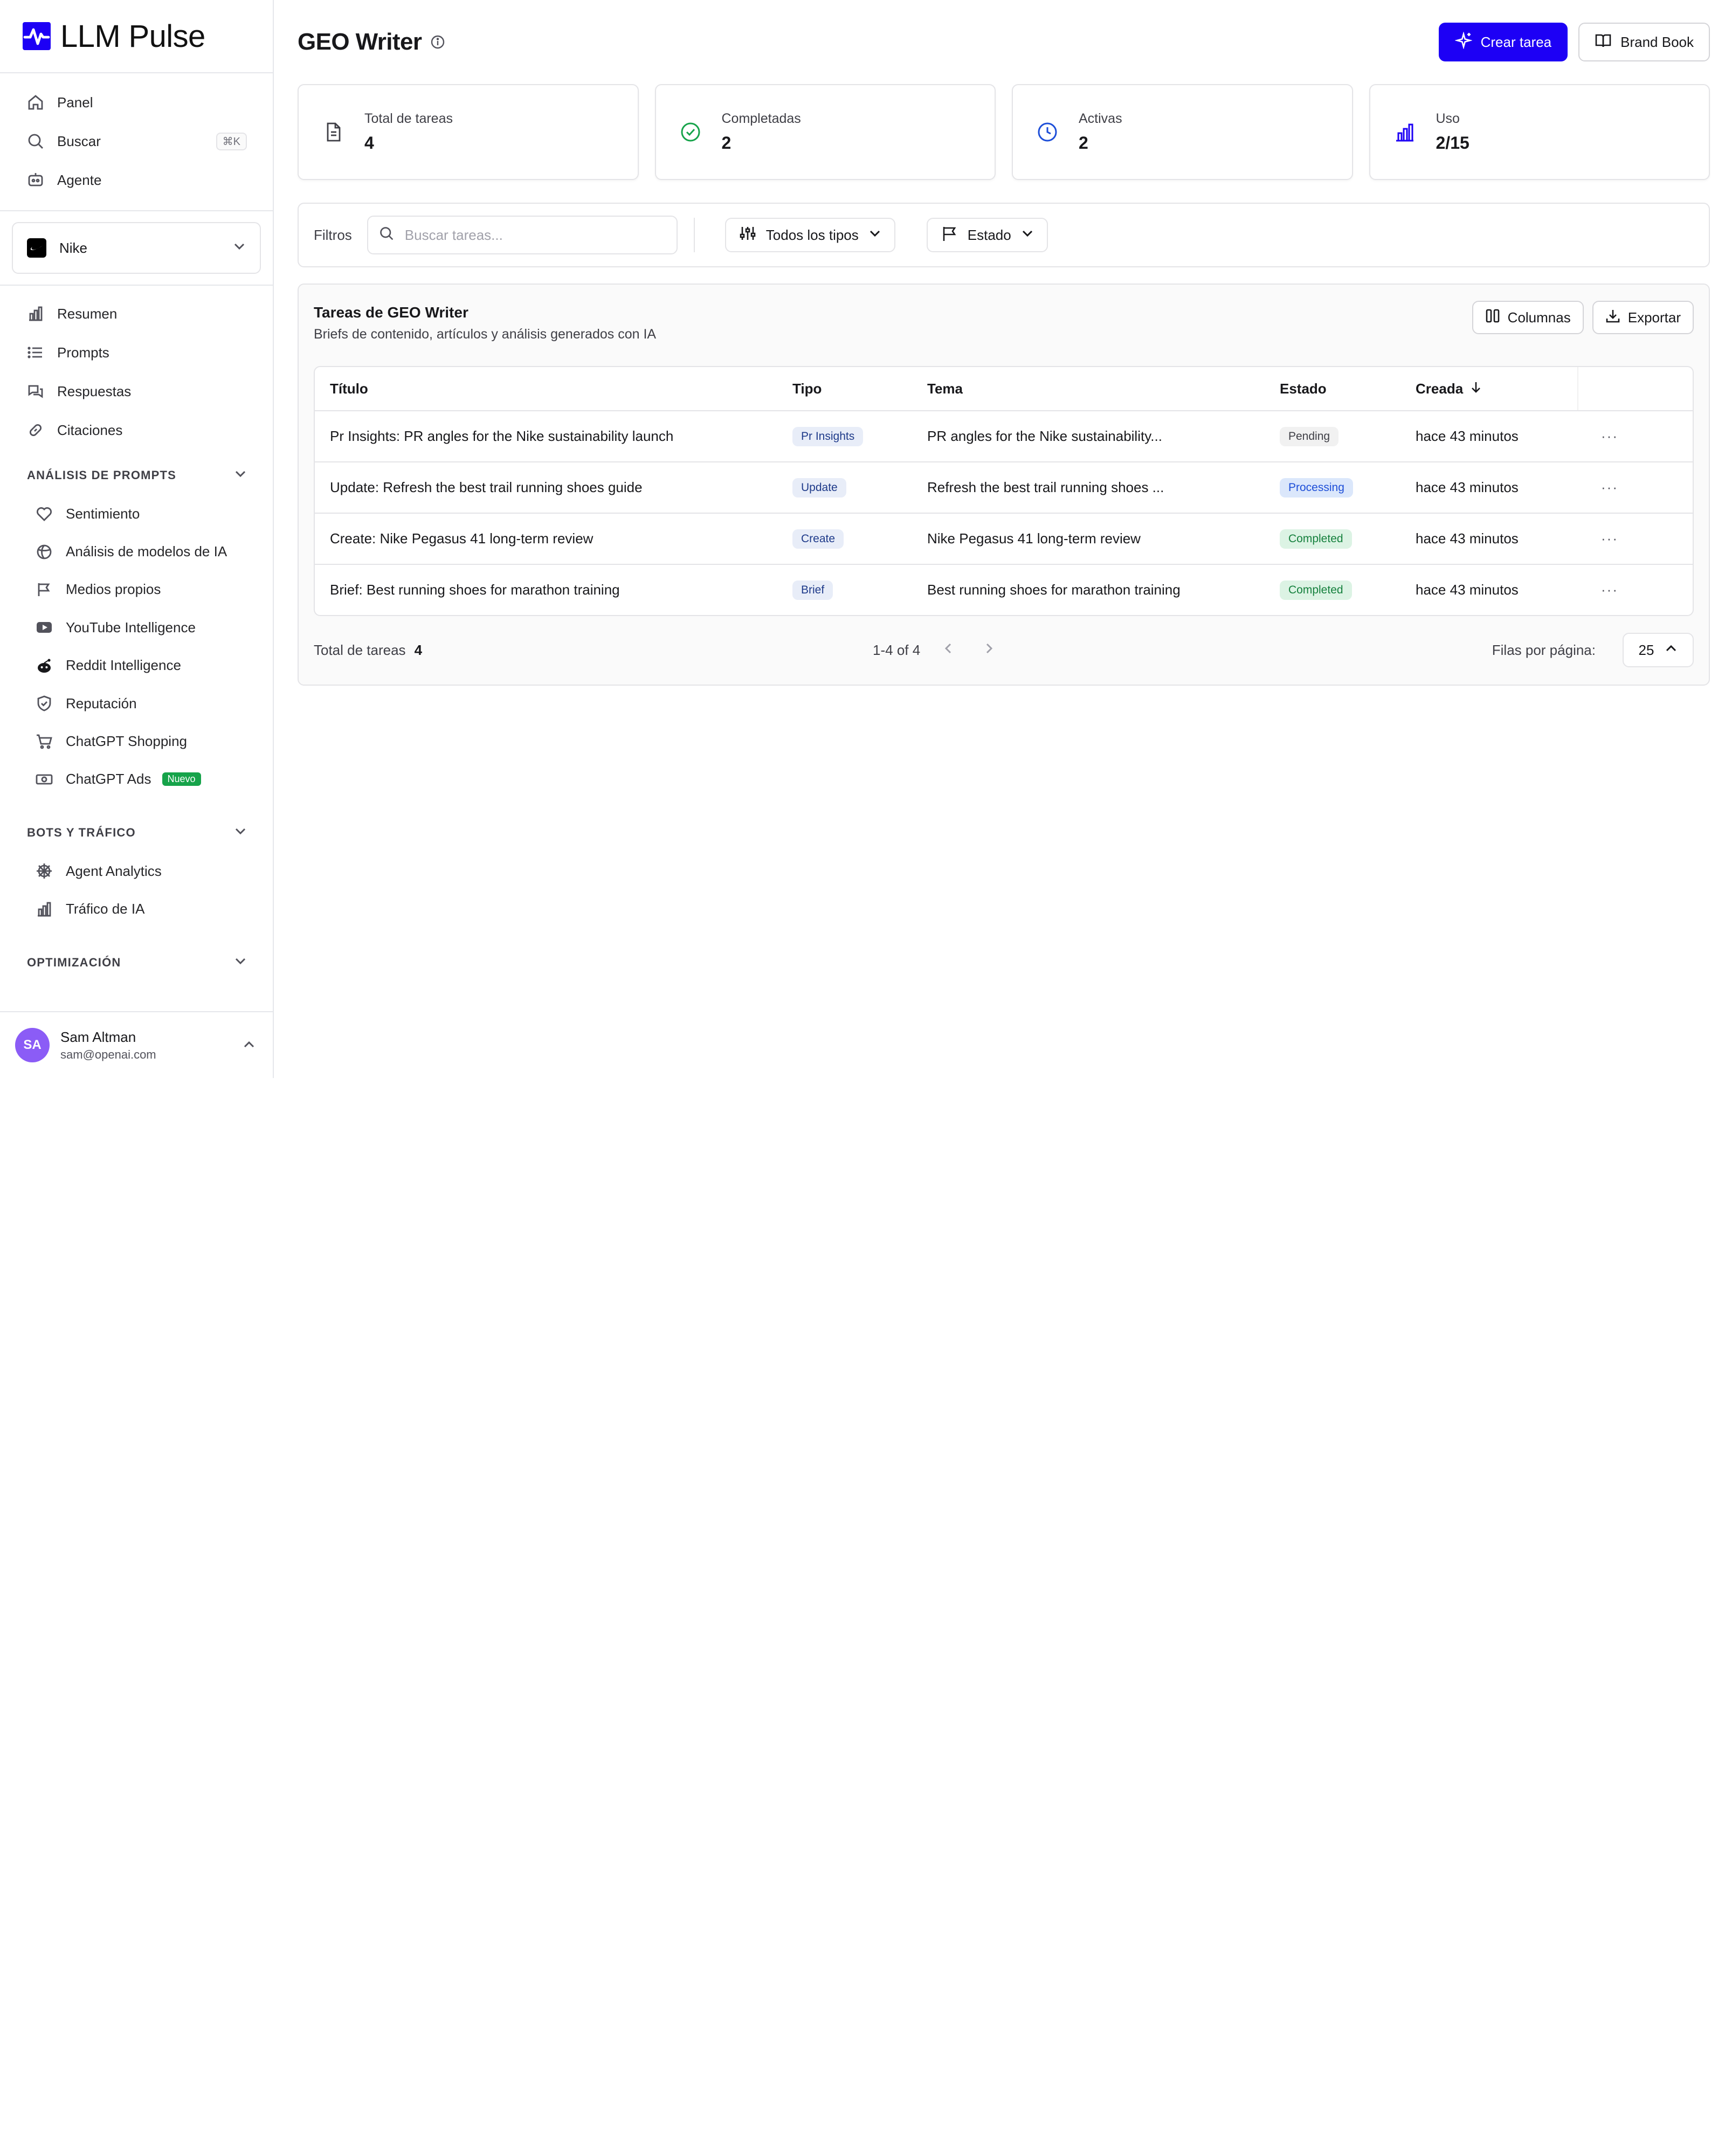  Describe the element at coordinates (897, 649) in the screenshot. I see `page-info: 1-4 of 4` at that location.